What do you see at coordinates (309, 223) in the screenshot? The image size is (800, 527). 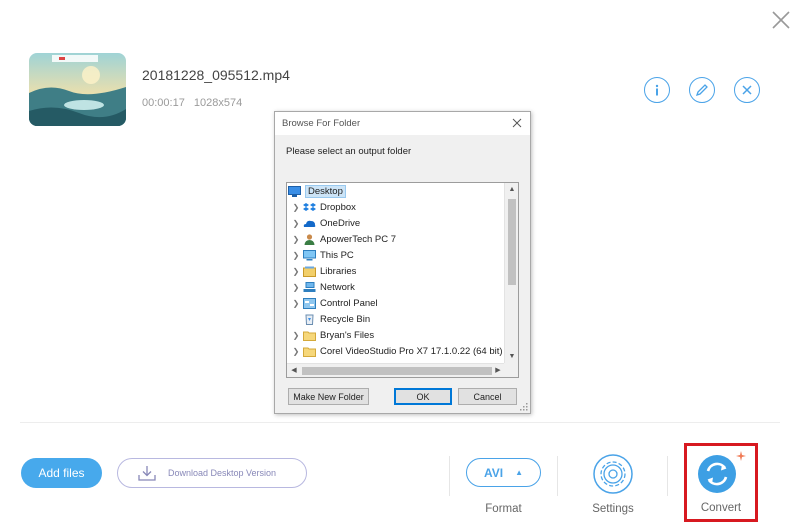 I see `onedrive-icon` at bounding box center [309, 223].